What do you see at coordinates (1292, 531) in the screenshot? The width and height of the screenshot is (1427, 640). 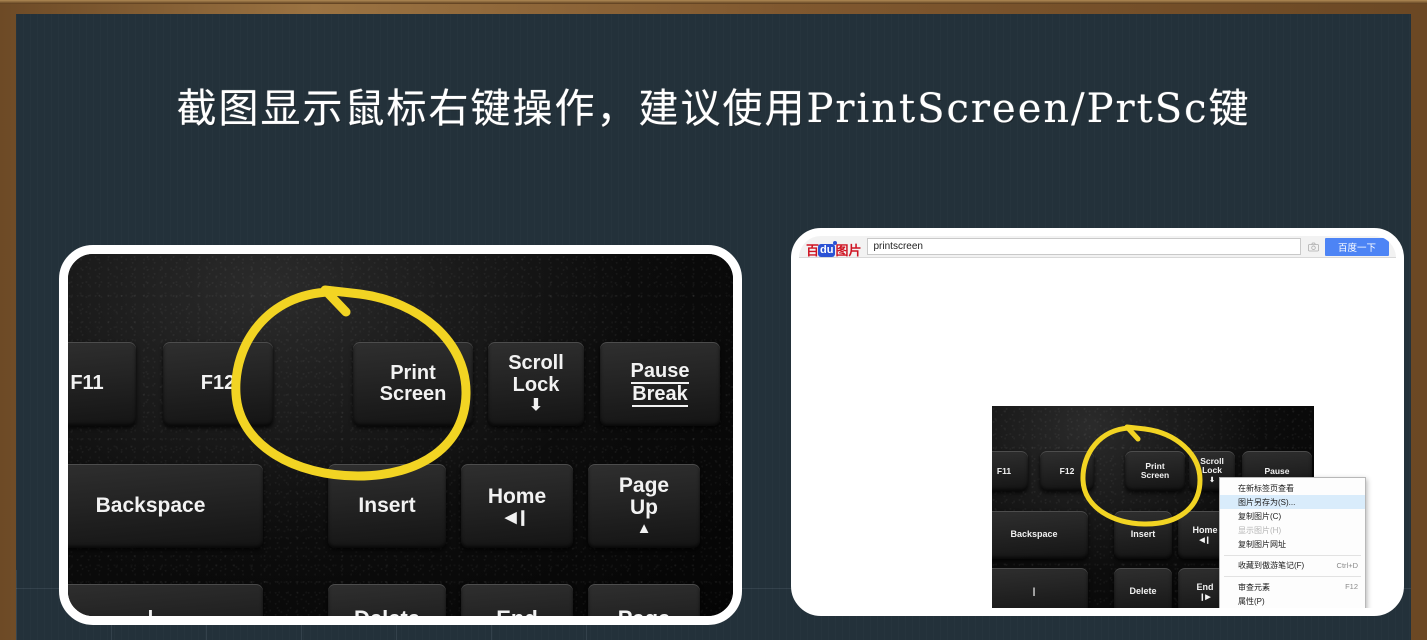 I see `context-menu-item: 显示图片(H)` at bounding box center [1292, 531].